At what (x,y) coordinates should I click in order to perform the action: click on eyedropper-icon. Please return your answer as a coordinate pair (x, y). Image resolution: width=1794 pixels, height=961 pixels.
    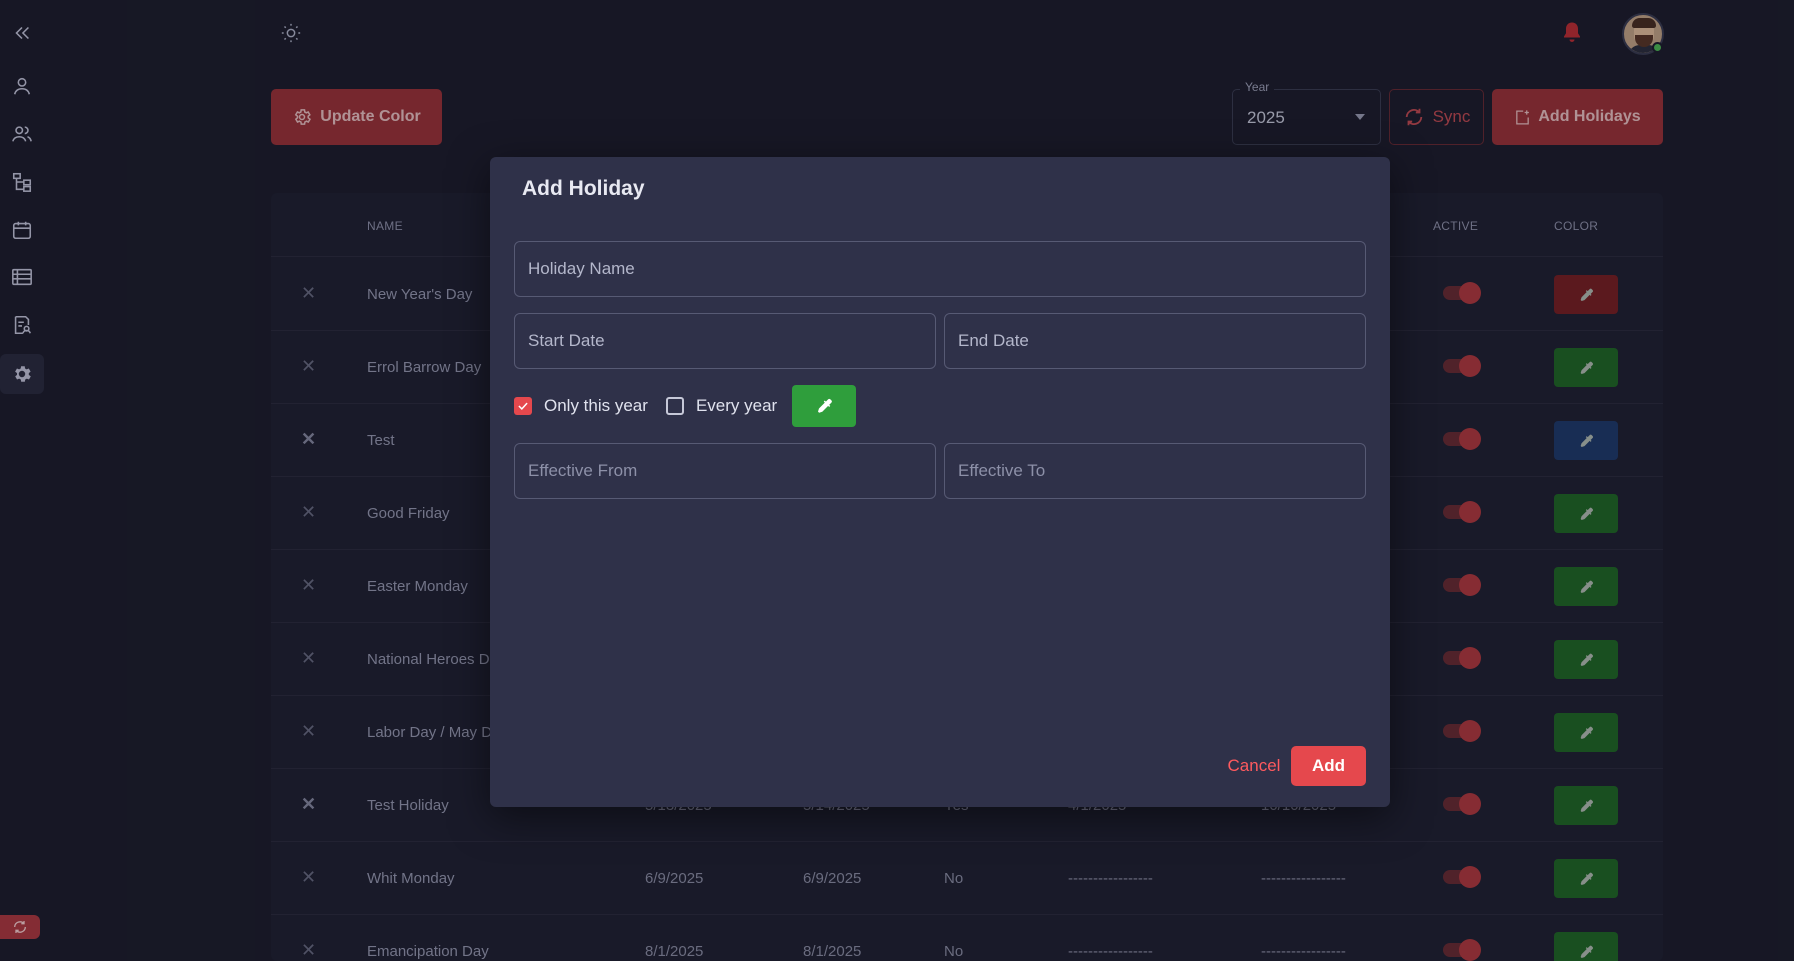
    Looking at the image, I should click on (825, 405).